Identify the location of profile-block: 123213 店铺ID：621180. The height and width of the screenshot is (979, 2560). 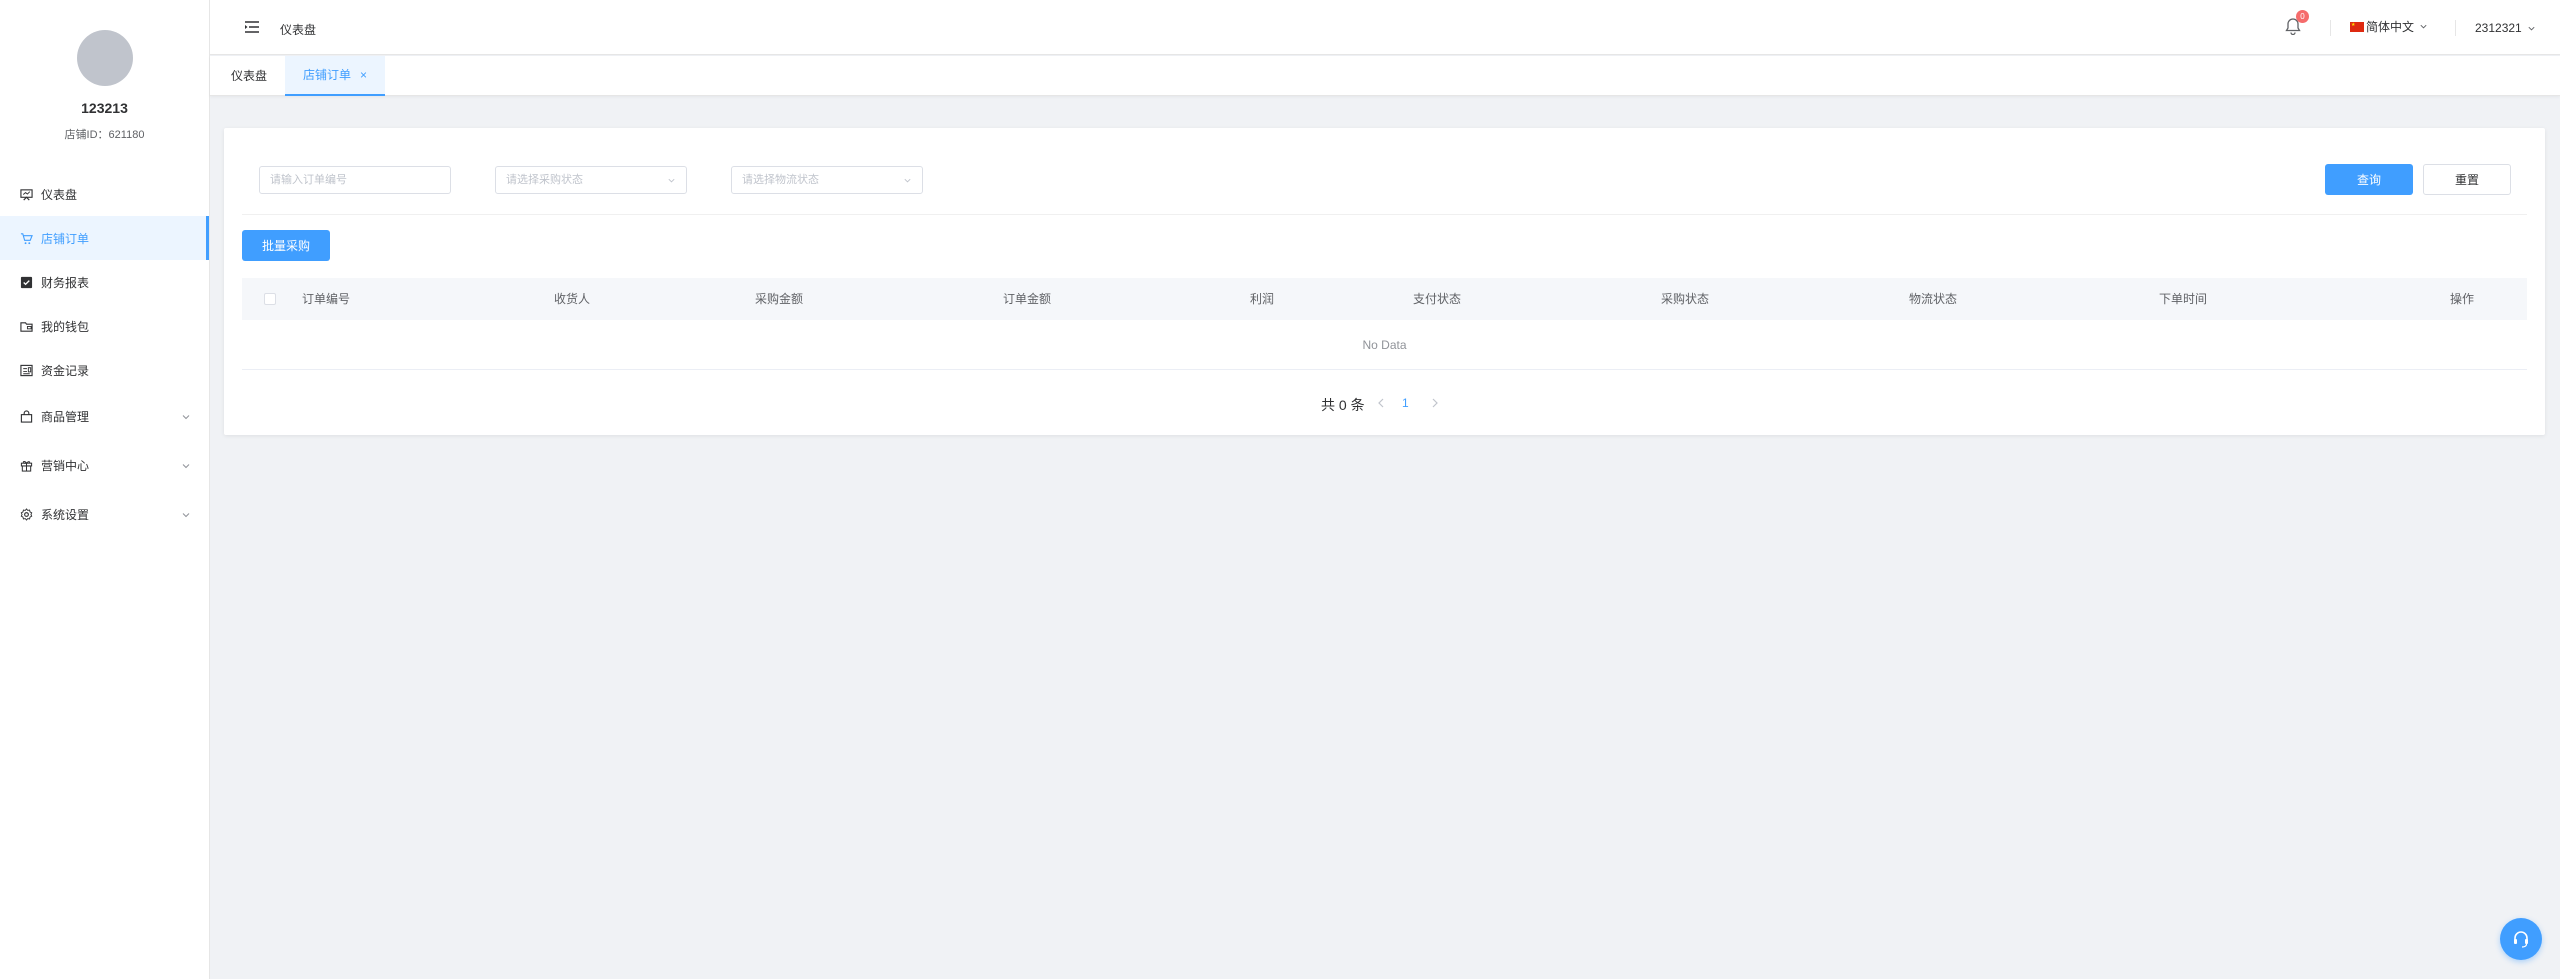
(104, 71).